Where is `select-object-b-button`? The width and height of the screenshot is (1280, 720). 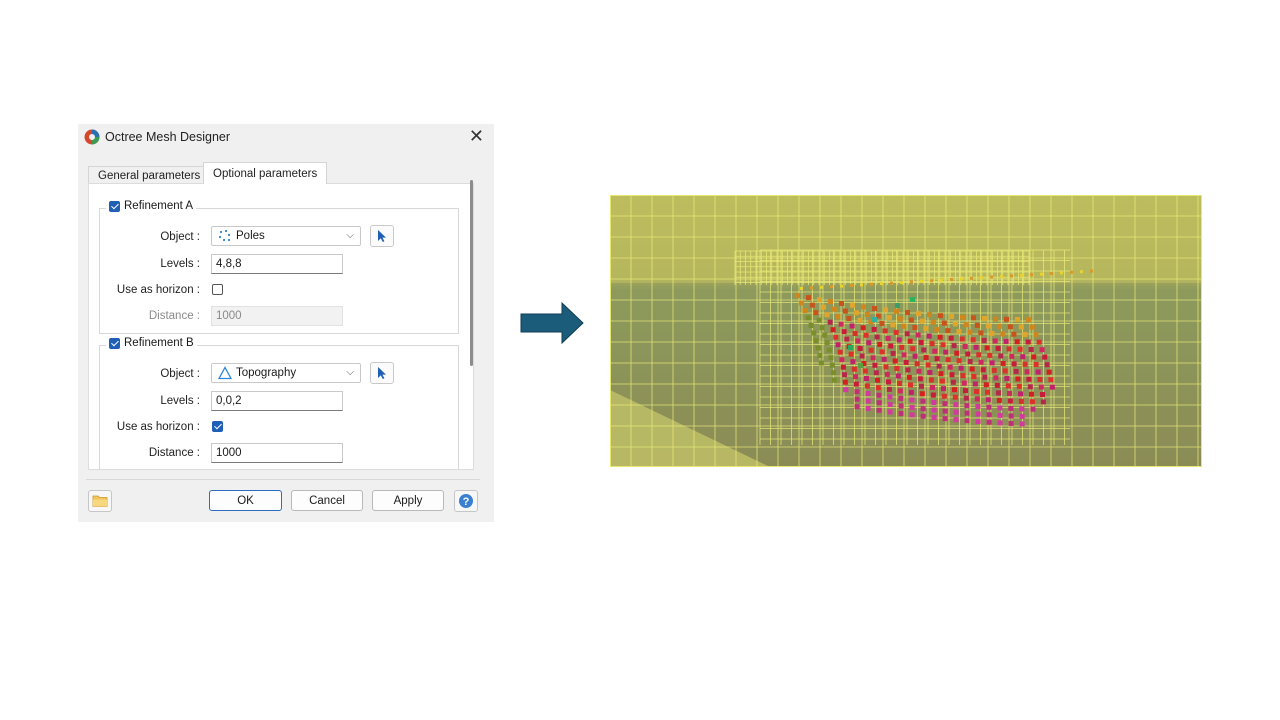 select-object-b-button is located at coordinates (382, 373).